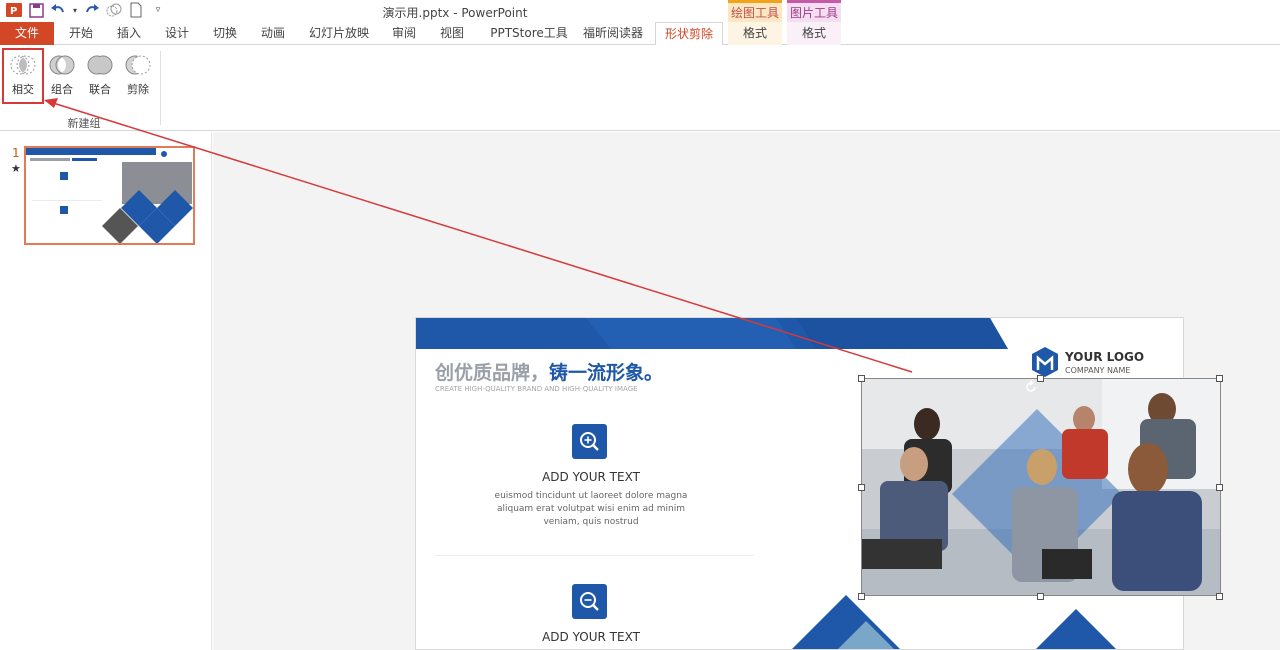  What do you see at coordinates (106, 391) in the screenshot?
I see `slide-thumbnail-pane: 1 ★` at bounding box center [106, 391].